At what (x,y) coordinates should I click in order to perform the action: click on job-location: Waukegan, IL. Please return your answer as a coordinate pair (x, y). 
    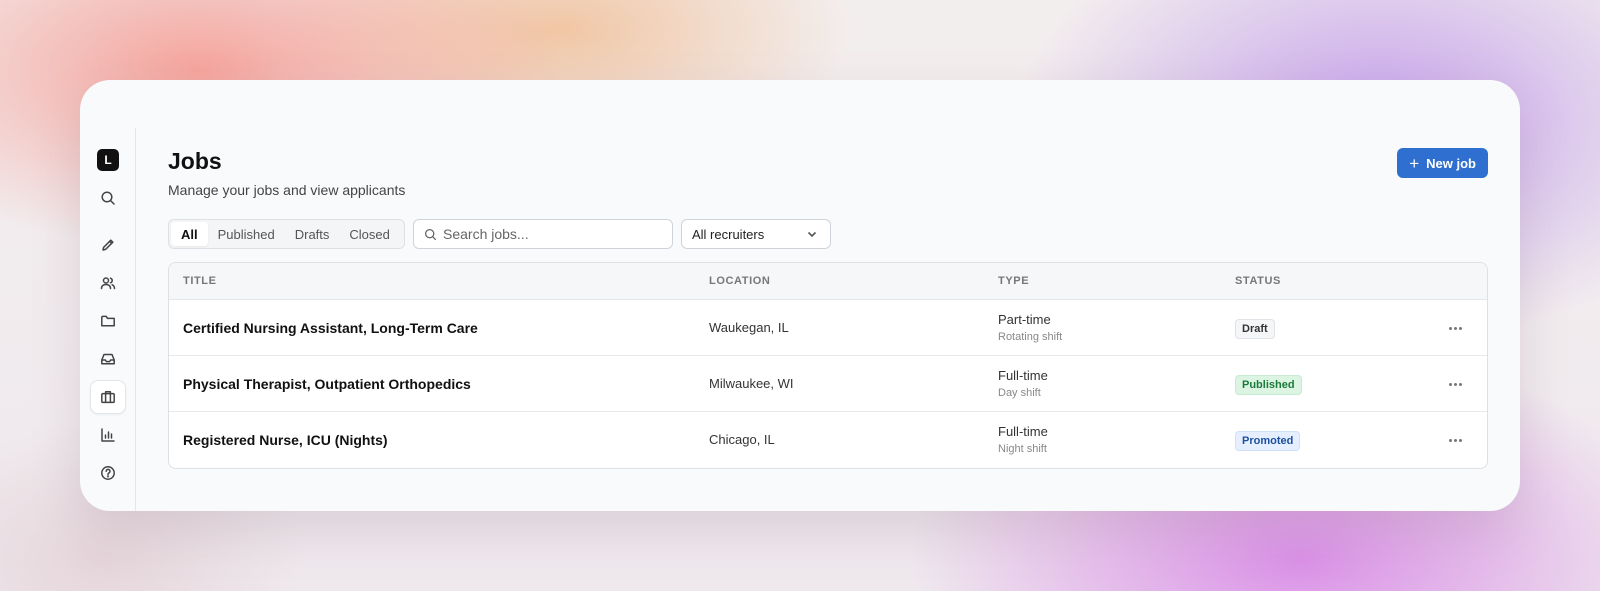
    Looking at the image, I should click on (749, 327).